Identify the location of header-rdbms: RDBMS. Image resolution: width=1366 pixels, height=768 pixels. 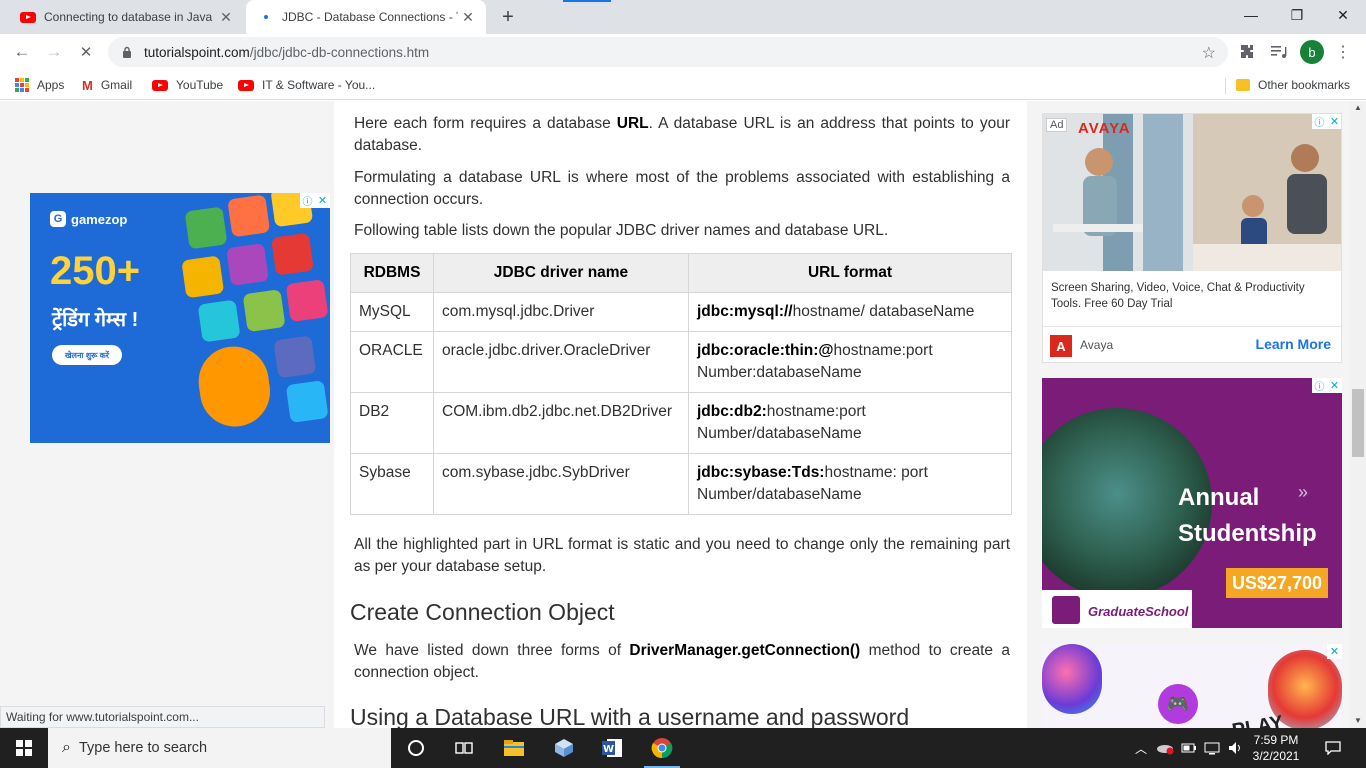
(392, 273).